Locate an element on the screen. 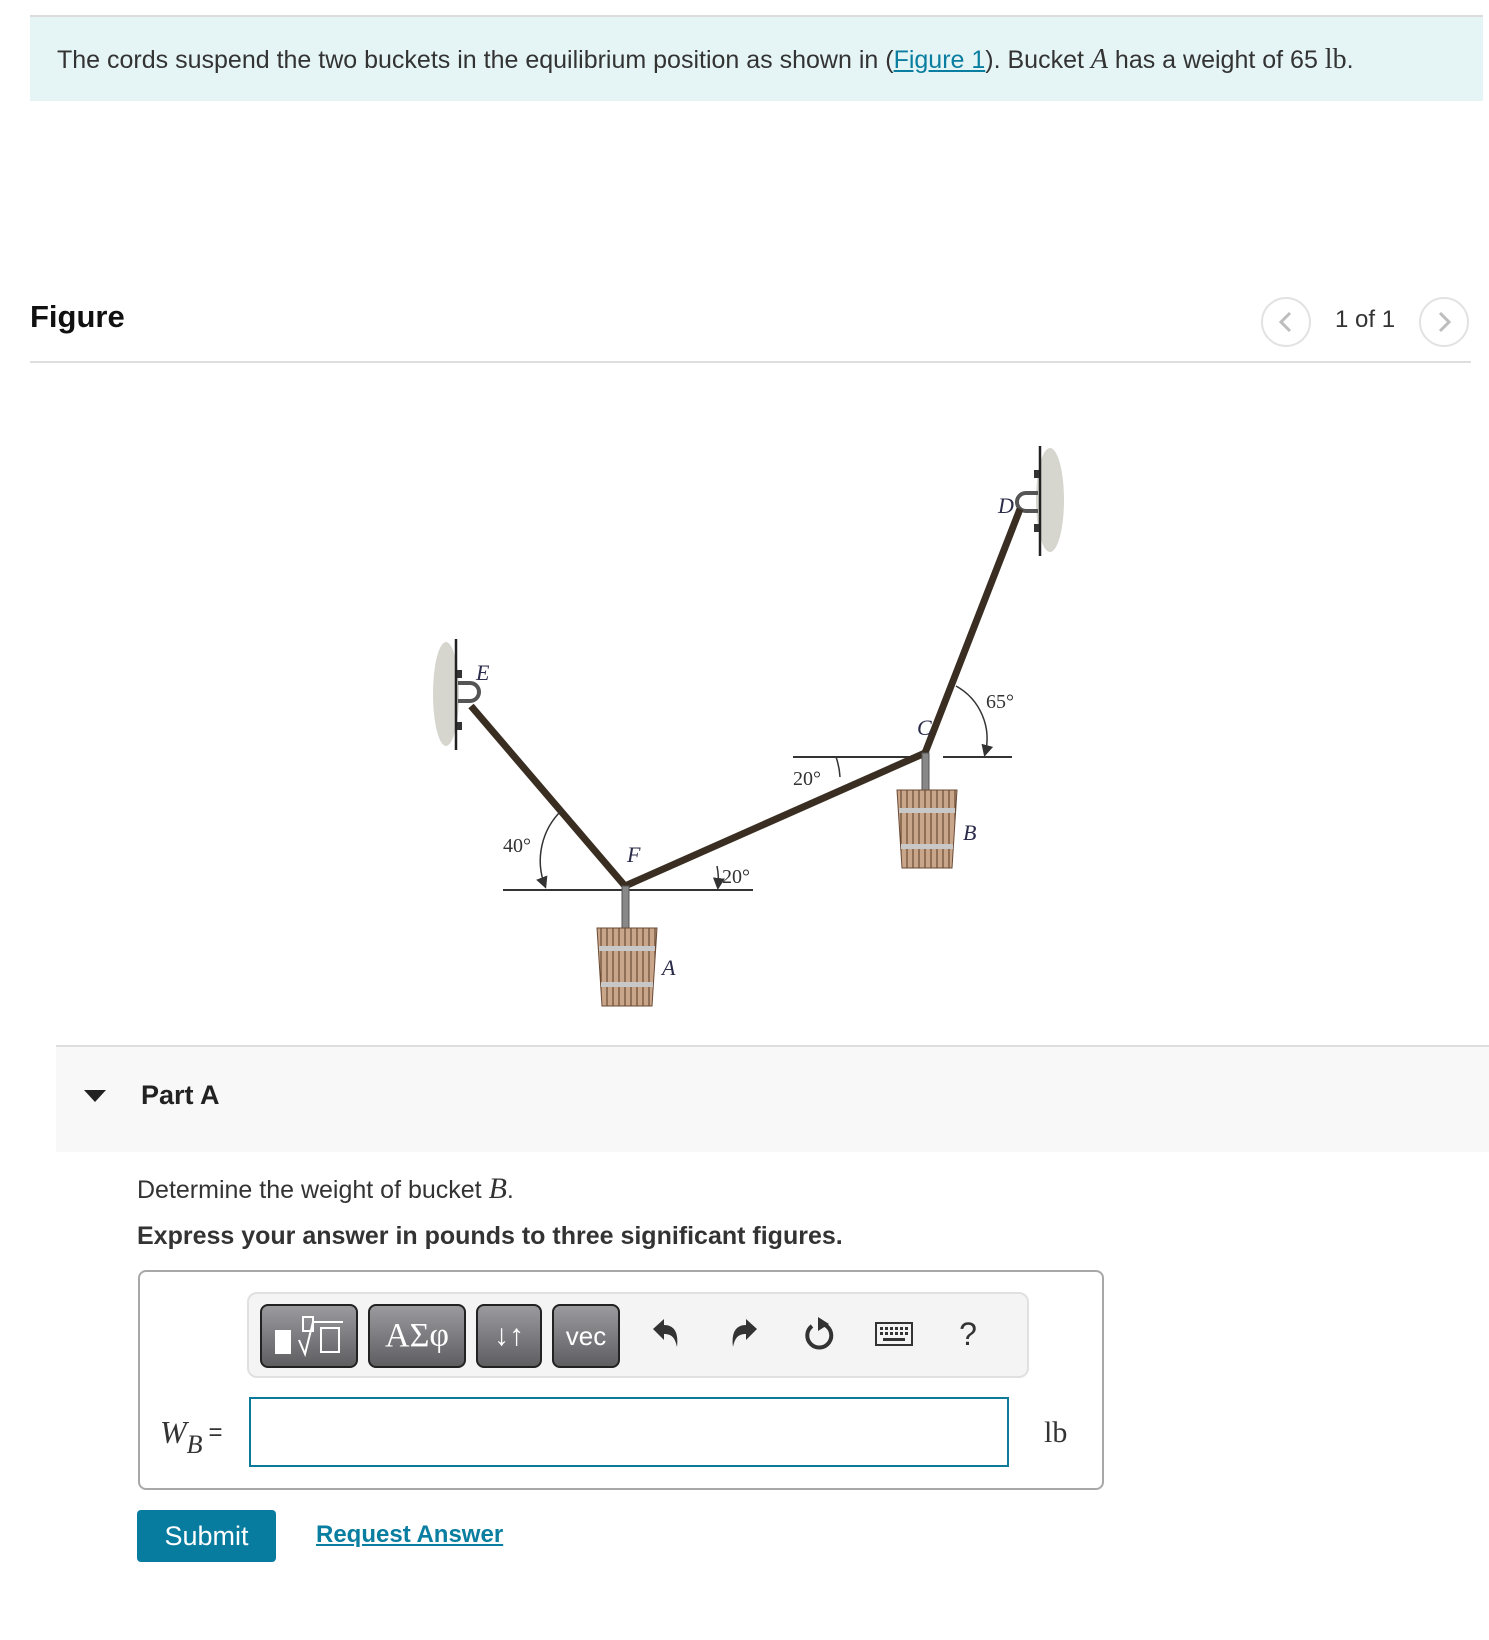 The height and width of the screenshot is (1640, 1489). bucket-a is located at coordinates (627, 946).